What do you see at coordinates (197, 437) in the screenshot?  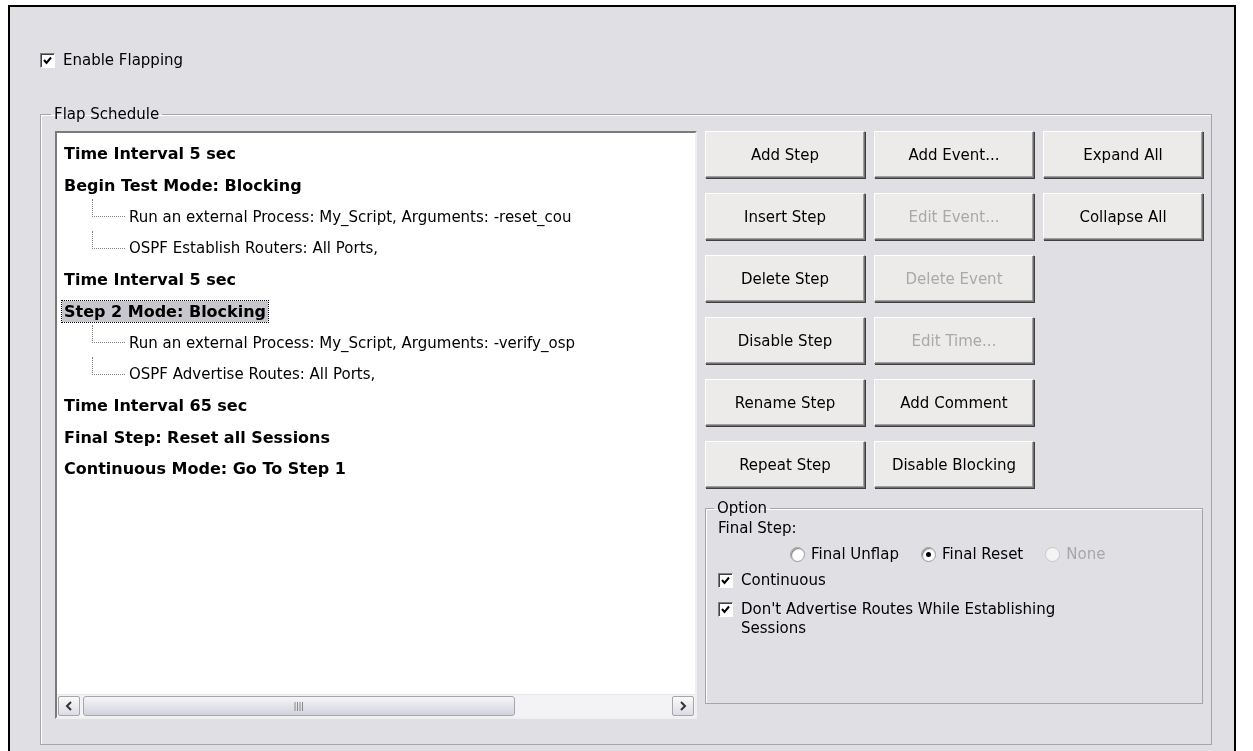 I see `tree-item: Final Step: Reset all Sessions` at bounding box center [197, 437].